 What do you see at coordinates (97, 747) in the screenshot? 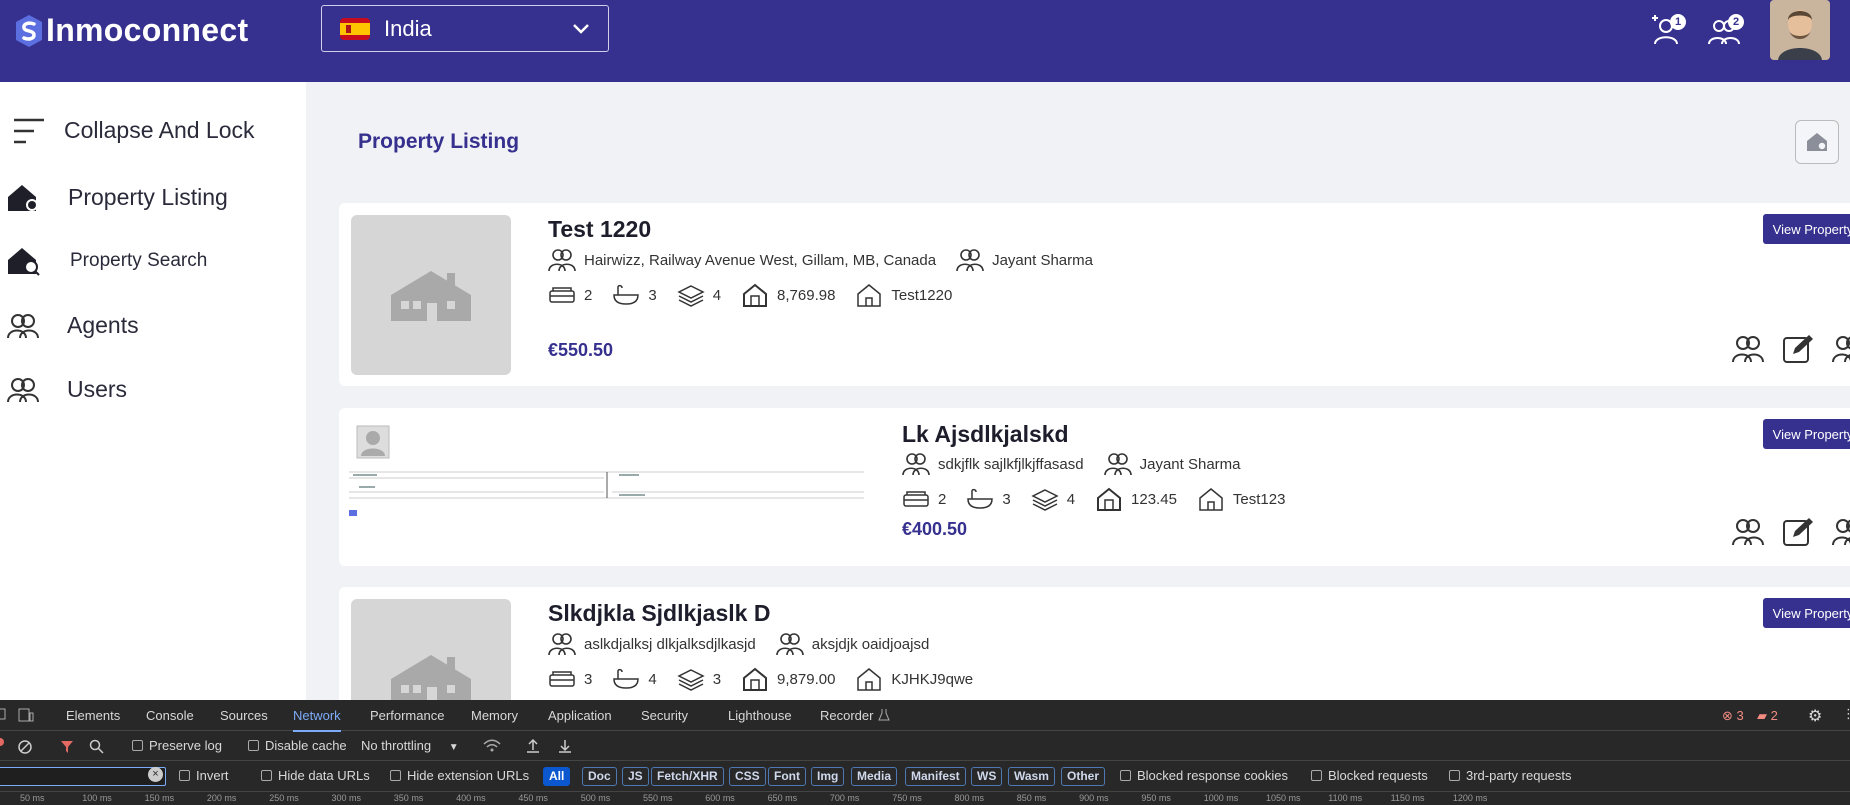
I see `search-icon` at bounding box center [97, 747].